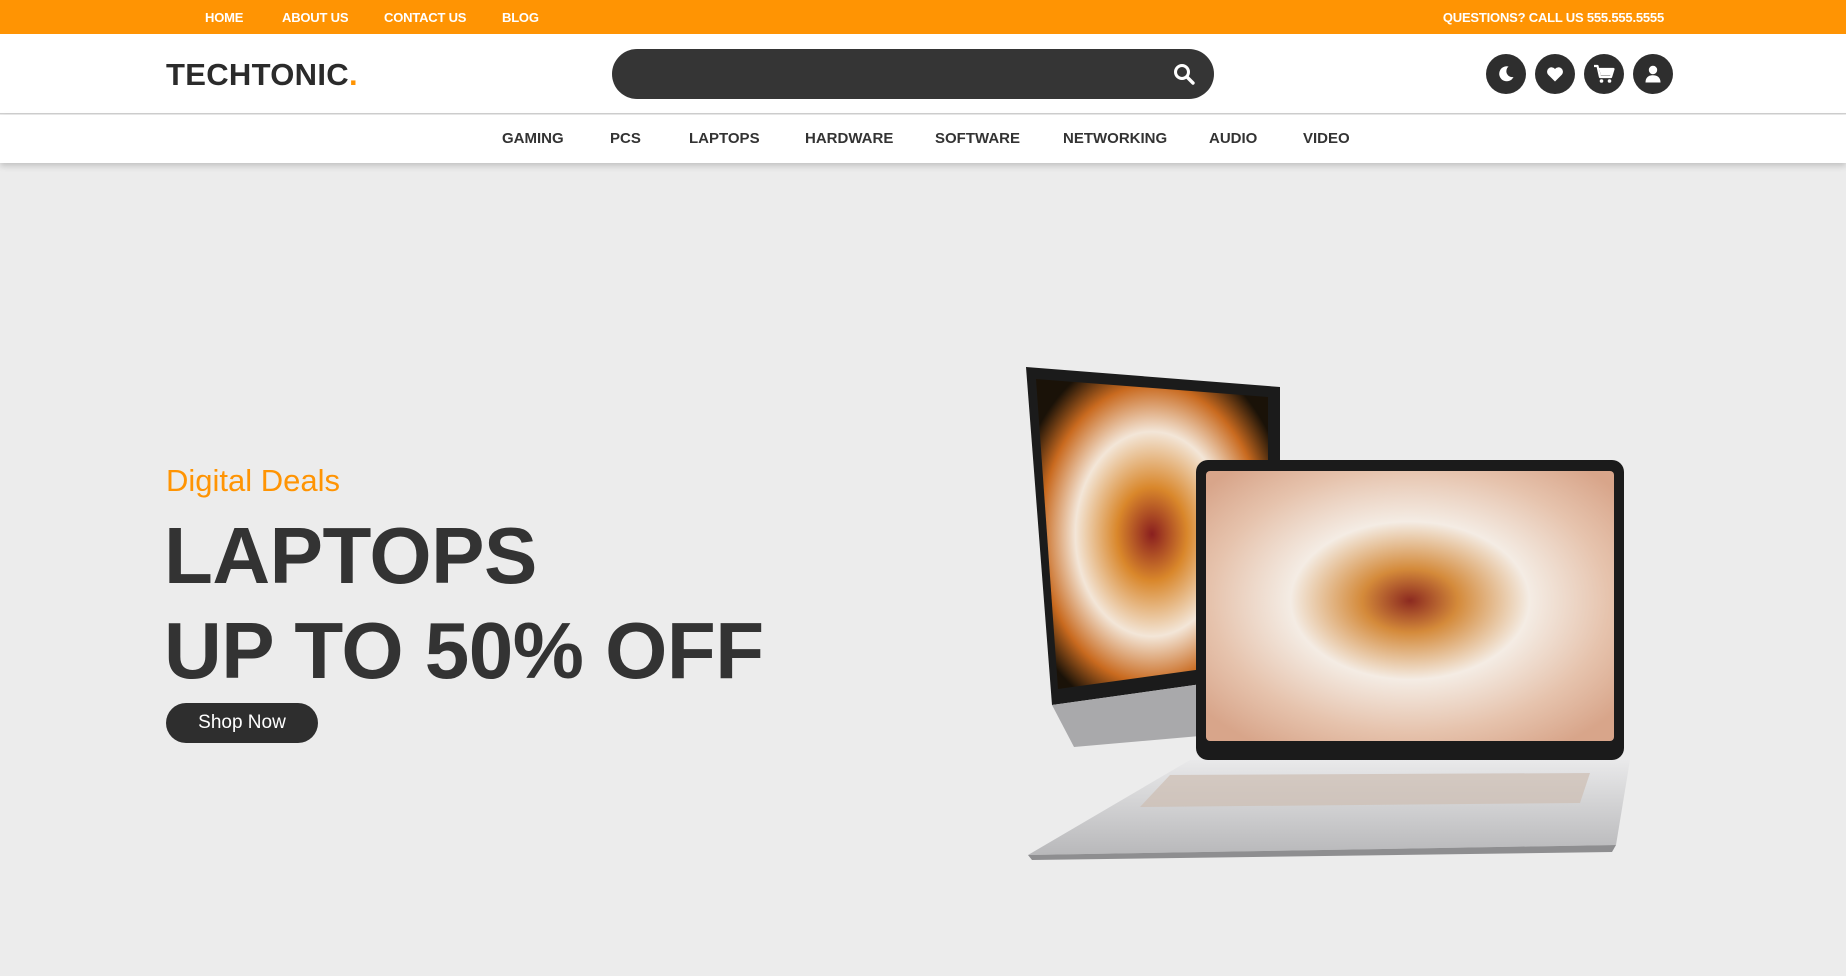  What do you see at coordinates (425, 17) in the screenshot?
I see `top-link-contact-us: CONTACT US` at bounding box center [425, 17].